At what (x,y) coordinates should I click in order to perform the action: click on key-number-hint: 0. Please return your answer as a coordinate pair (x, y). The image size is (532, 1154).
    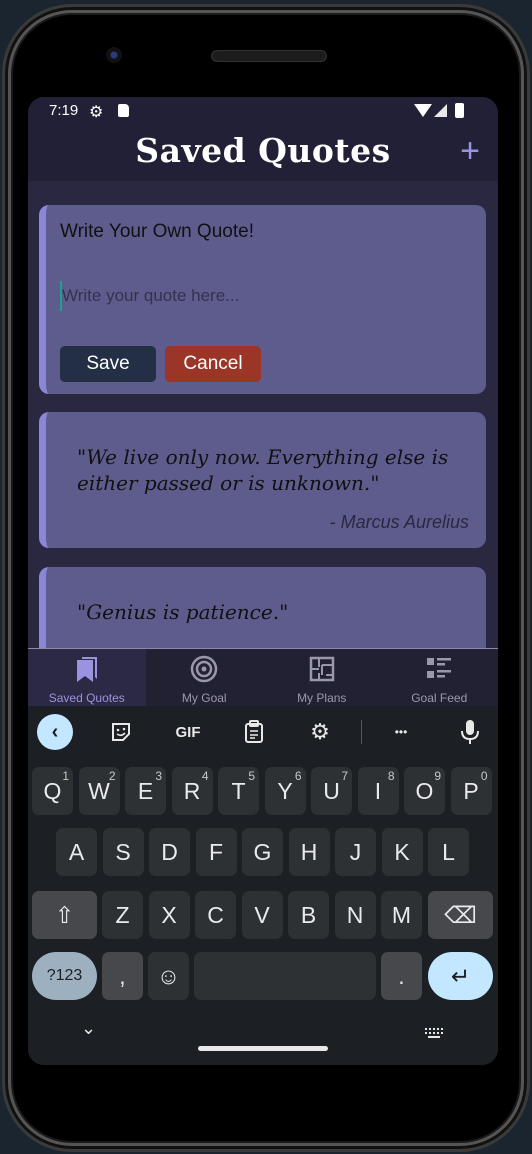
    Looking at the image, I should click on (484, 776).